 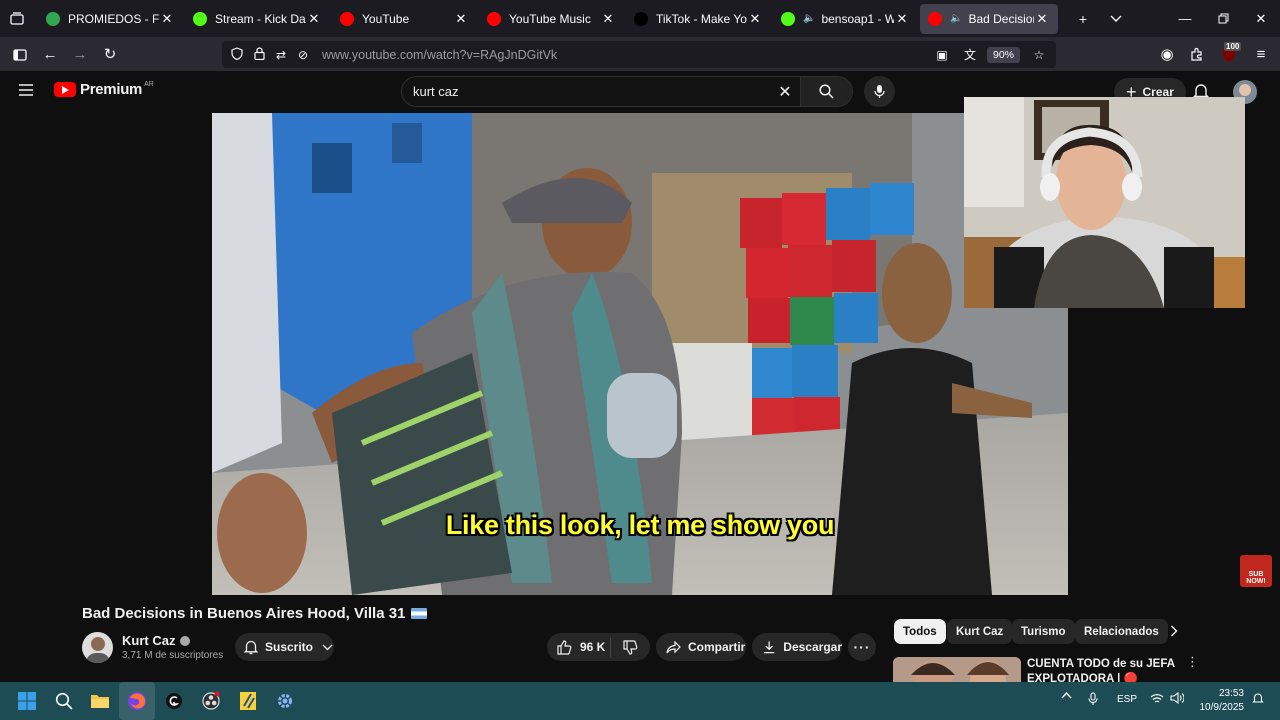 I want to click on shield-icon, so click(x=237, y=54).